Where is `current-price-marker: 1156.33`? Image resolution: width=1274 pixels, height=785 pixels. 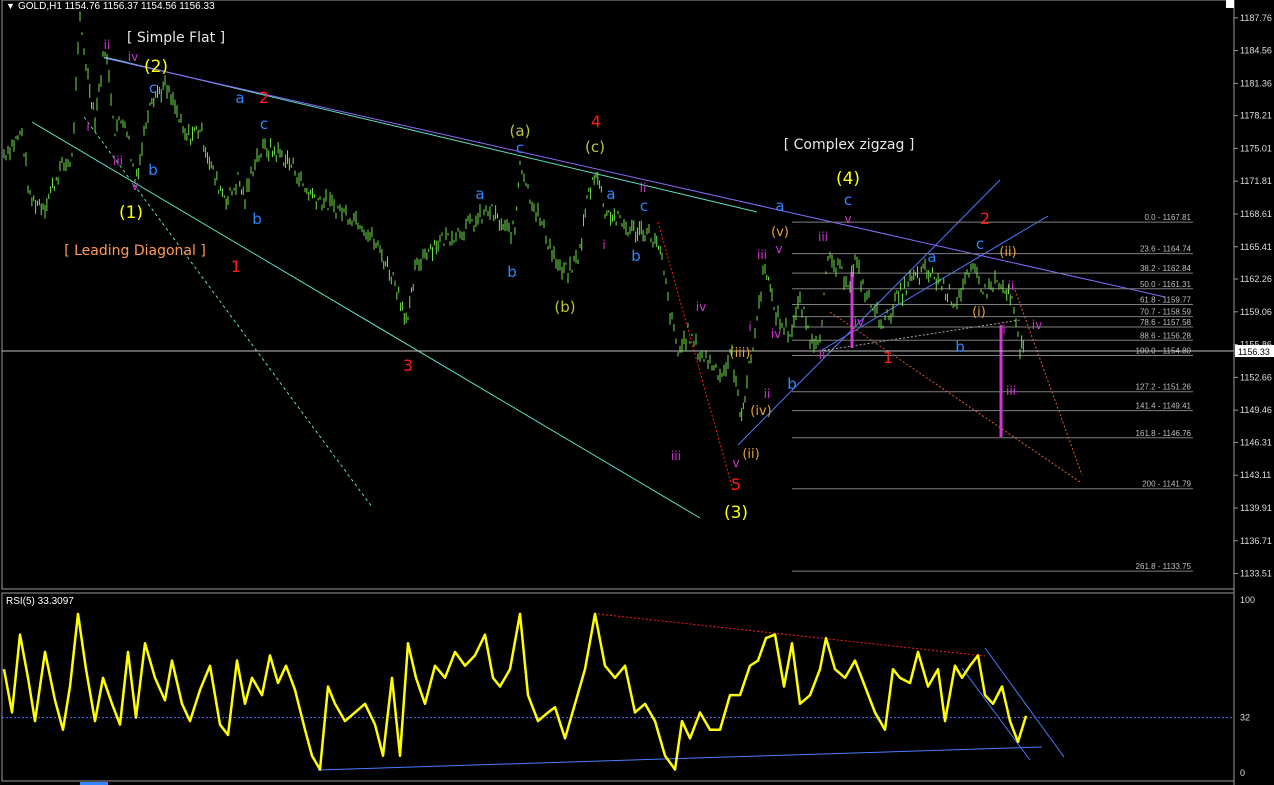
current-price-marker: 1156.33 is located at coordinates (1254, 351).